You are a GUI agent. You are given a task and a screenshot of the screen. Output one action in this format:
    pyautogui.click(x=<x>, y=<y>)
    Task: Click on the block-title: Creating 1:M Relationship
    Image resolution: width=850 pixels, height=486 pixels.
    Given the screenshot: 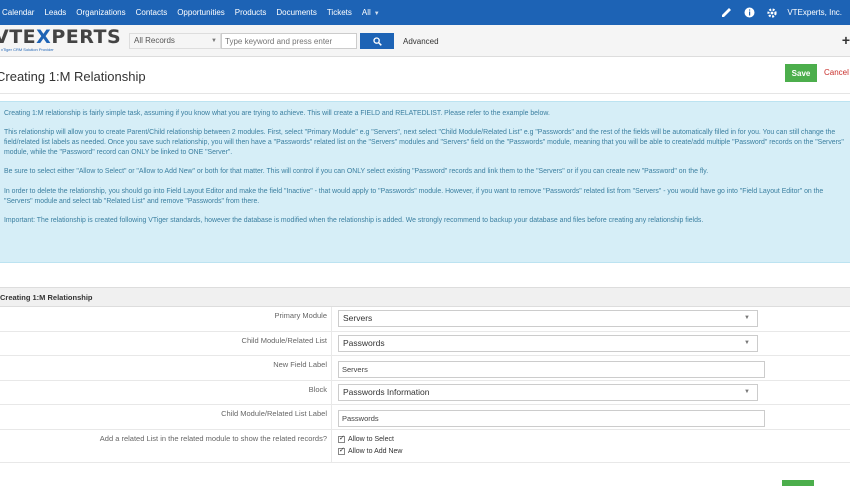 What is the action you would take?
    pyautogui.click(x=425, y=297)
    